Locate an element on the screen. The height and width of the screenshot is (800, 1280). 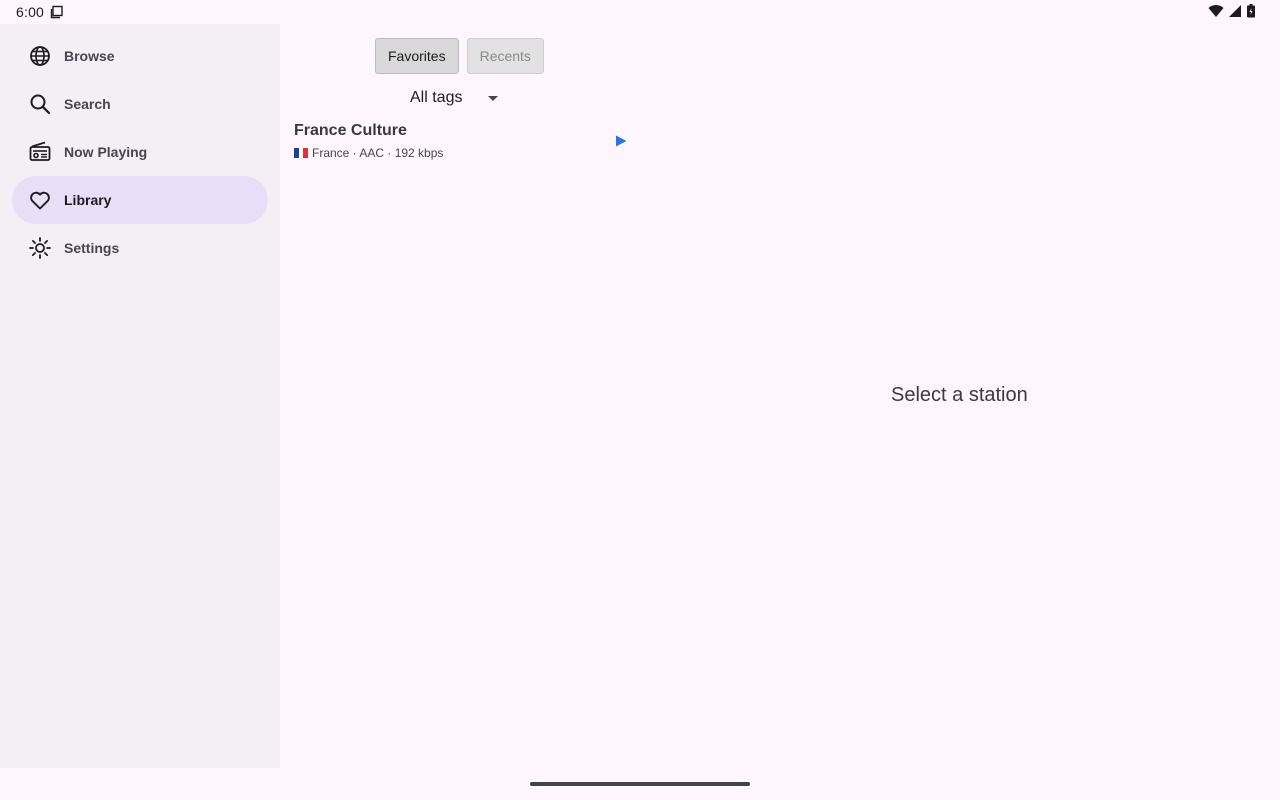
nav-item-label: Library is located at coordinates (88, 200).